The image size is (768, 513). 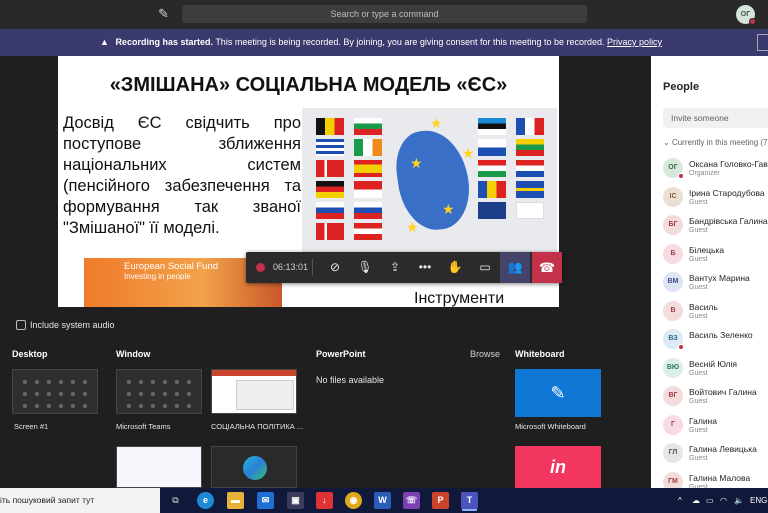 I want to click on input-language-indicator: ENG, so click(x=758, y=500).